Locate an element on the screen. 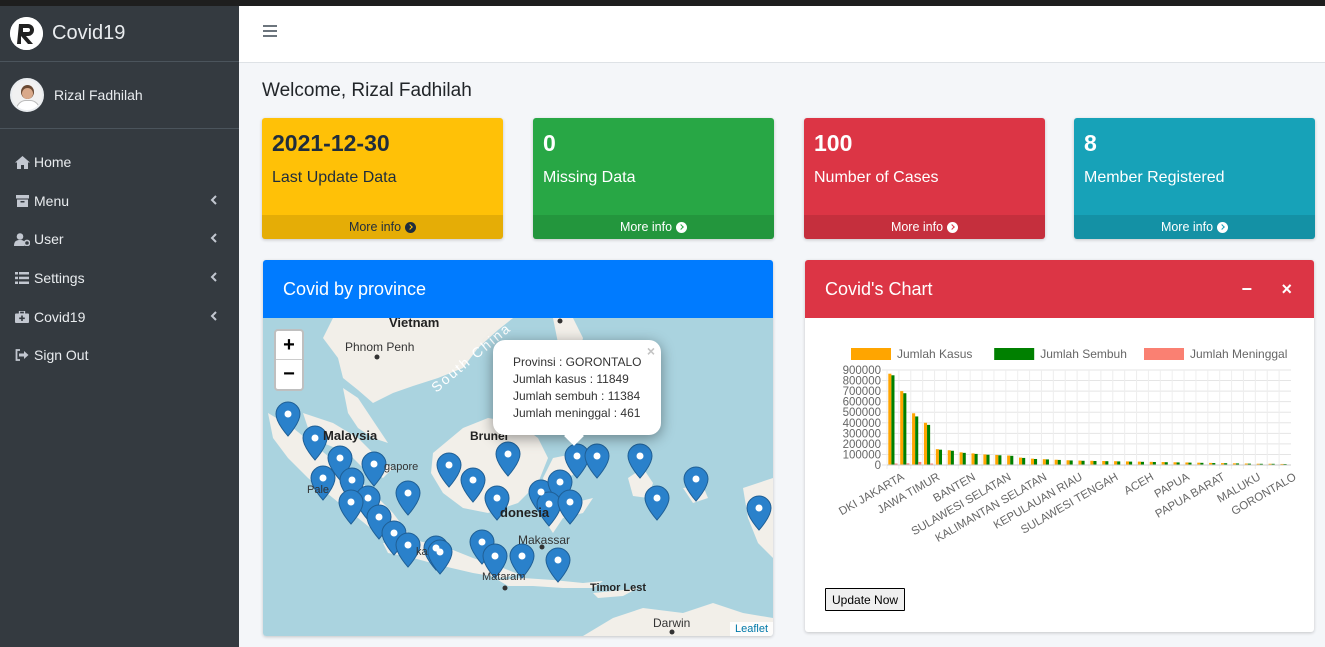 Image resolution: width=1325 pixels, height=647 pixels. stat-label: Missing Data is located at coordinates (589, 177).